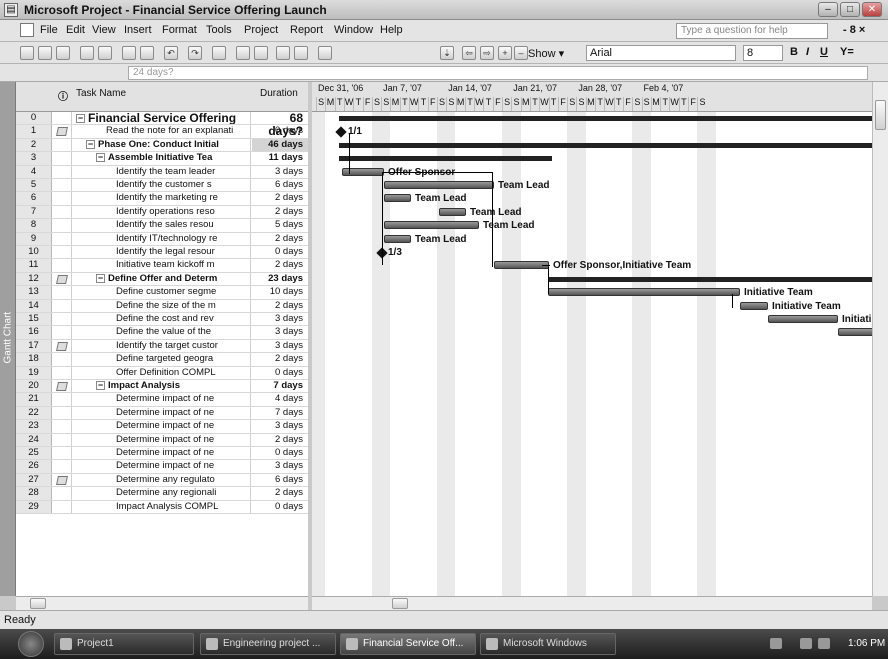 Image resolution: width=888 pixels, height=659 pixels. What do you see at coordinates (447, 53) in the screenshot?
I see `scroll-to-task-icon: ⇣` at bounding box center [447, 53].